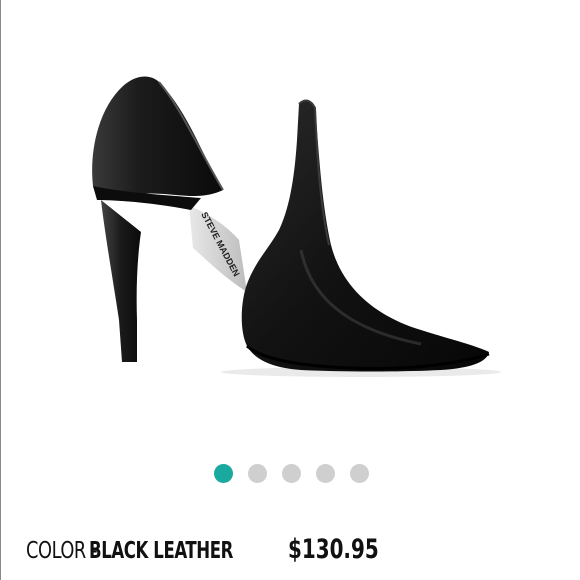 This screenshot has height=580, width=580. I want to click on heel-spike, so click(121, 281).